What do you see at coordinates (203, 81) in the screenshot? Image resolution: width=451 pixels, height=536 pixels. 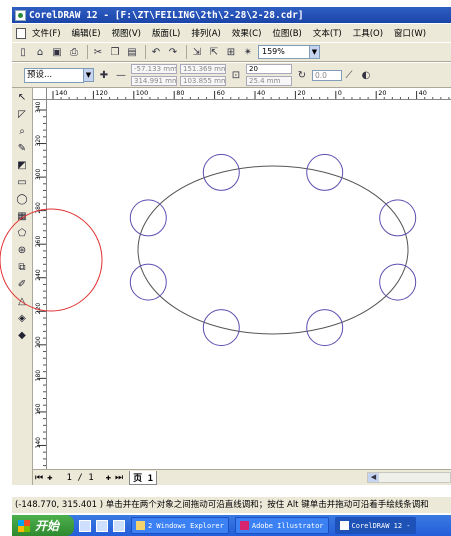 I see `height-field: 103.855 mm` at bounding box center [203, 81].